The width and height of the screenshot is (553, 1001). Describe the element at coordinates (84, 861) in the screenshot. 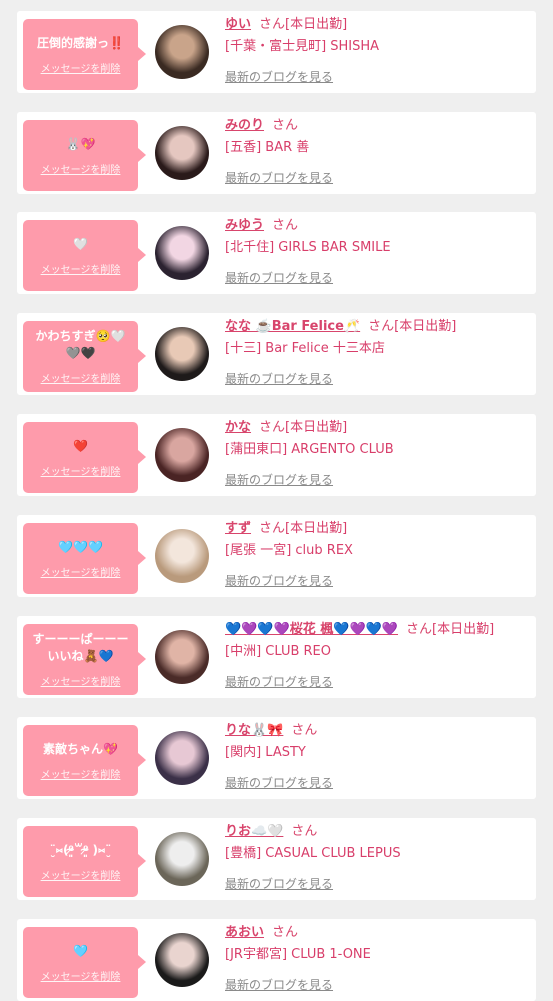

I see `message-bubble: ¨̮⑅(⁰̷̴͈꒳⁰̷̴͈ )⑅¨̮ メッセージを削除` at that location.